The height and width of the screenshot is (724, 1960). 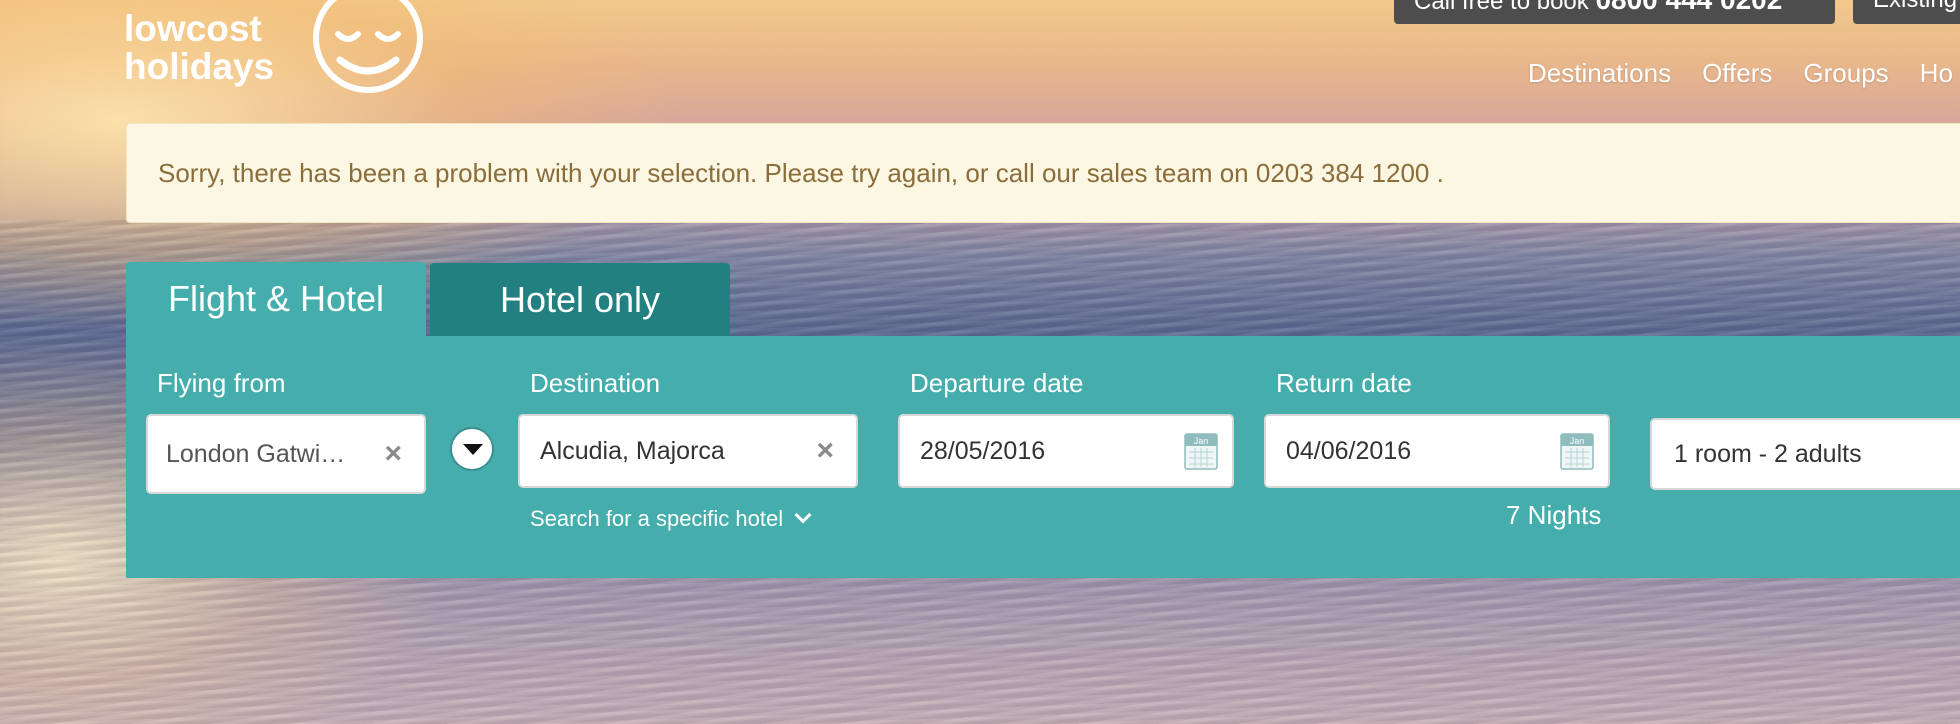 I want to click on rooms-select: 1 room - 2 adults, so click(x=1805, y=454).